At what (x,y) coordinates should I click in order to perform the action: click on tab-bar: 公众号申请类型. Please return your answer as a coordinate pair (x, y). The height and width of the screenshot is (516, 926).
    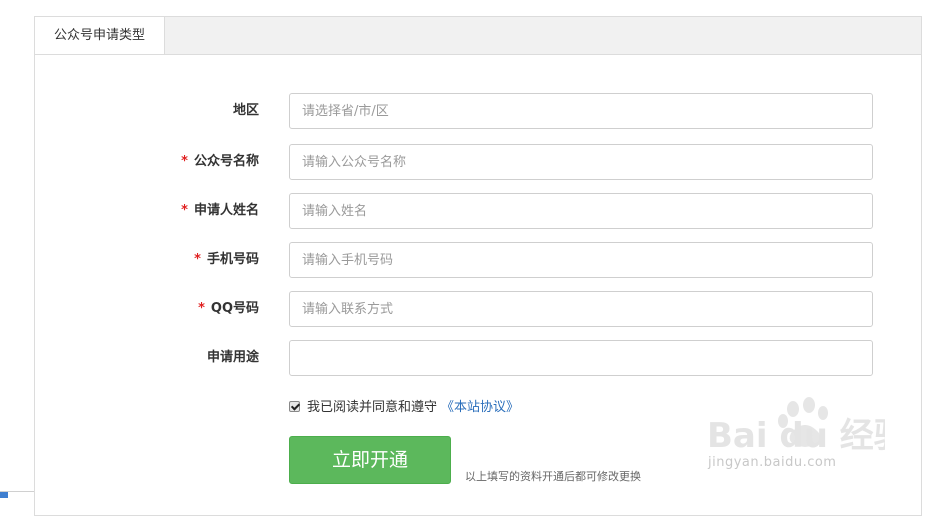
    Looking at the image, I should click on (478, 36).